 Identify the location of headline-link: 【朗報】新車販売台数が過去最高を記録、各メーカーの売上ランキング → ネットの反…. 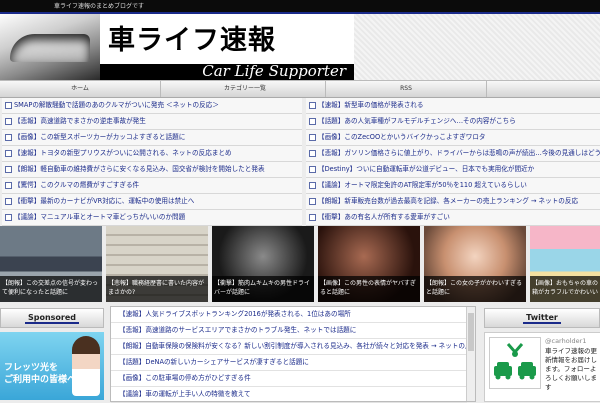
(453, 202).